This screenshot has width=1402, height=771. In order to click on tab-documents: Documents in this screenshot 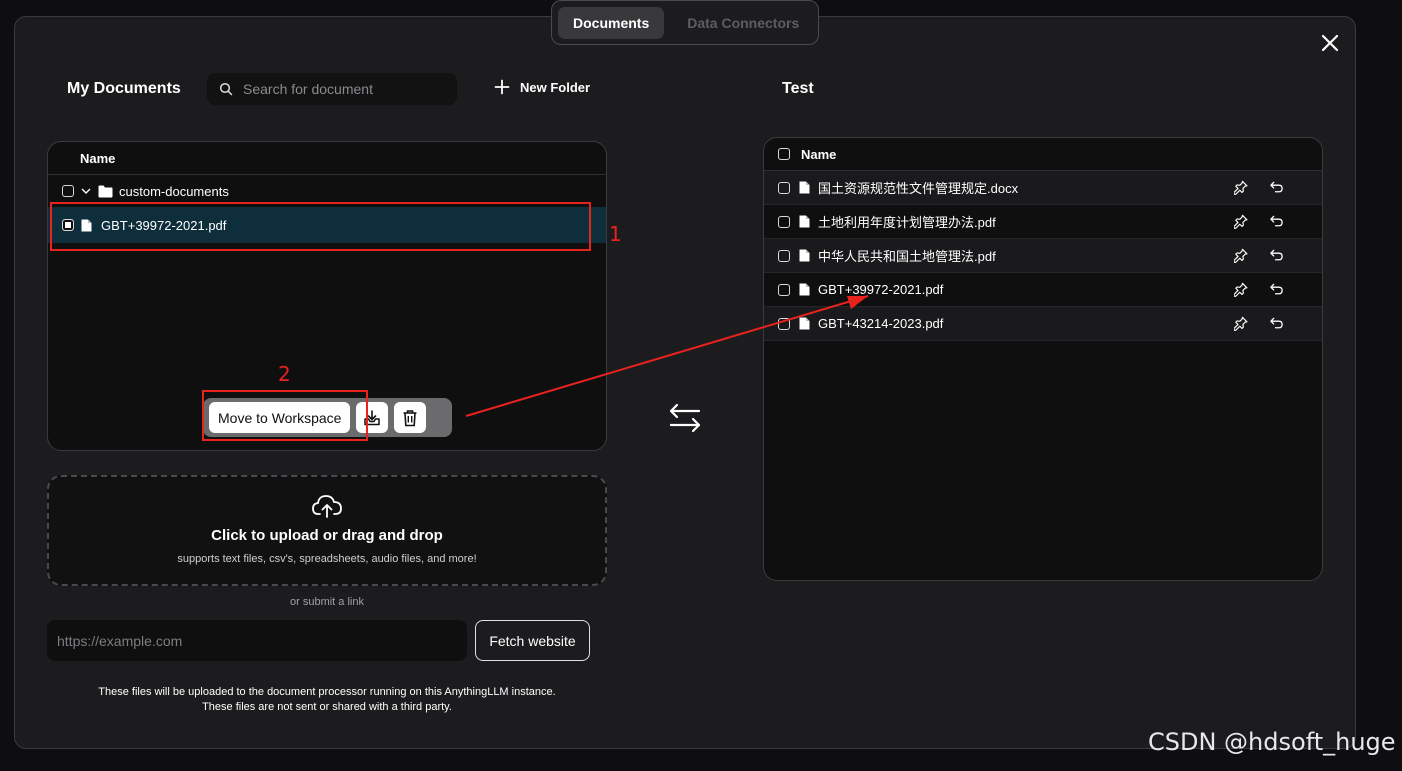, I will do `click(611, 22)`.